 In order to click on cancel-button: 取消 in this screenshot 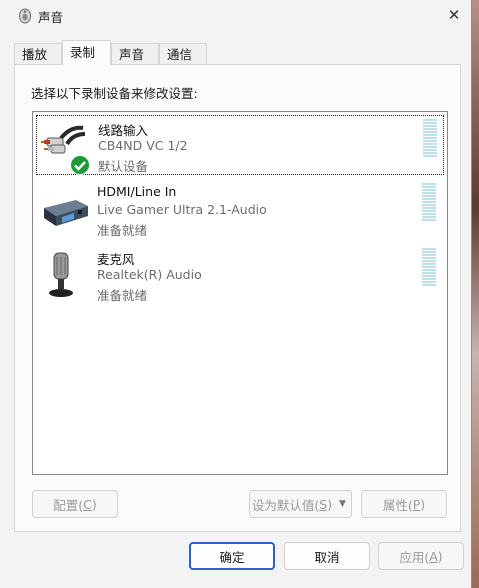, I will do `click(327, 556)`.